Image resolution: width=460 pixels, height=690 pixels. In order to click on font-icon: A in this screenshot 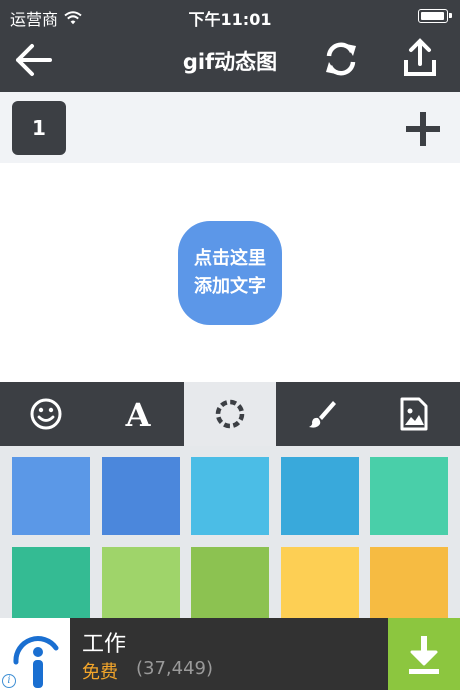, I will do `click(138, 414)`.